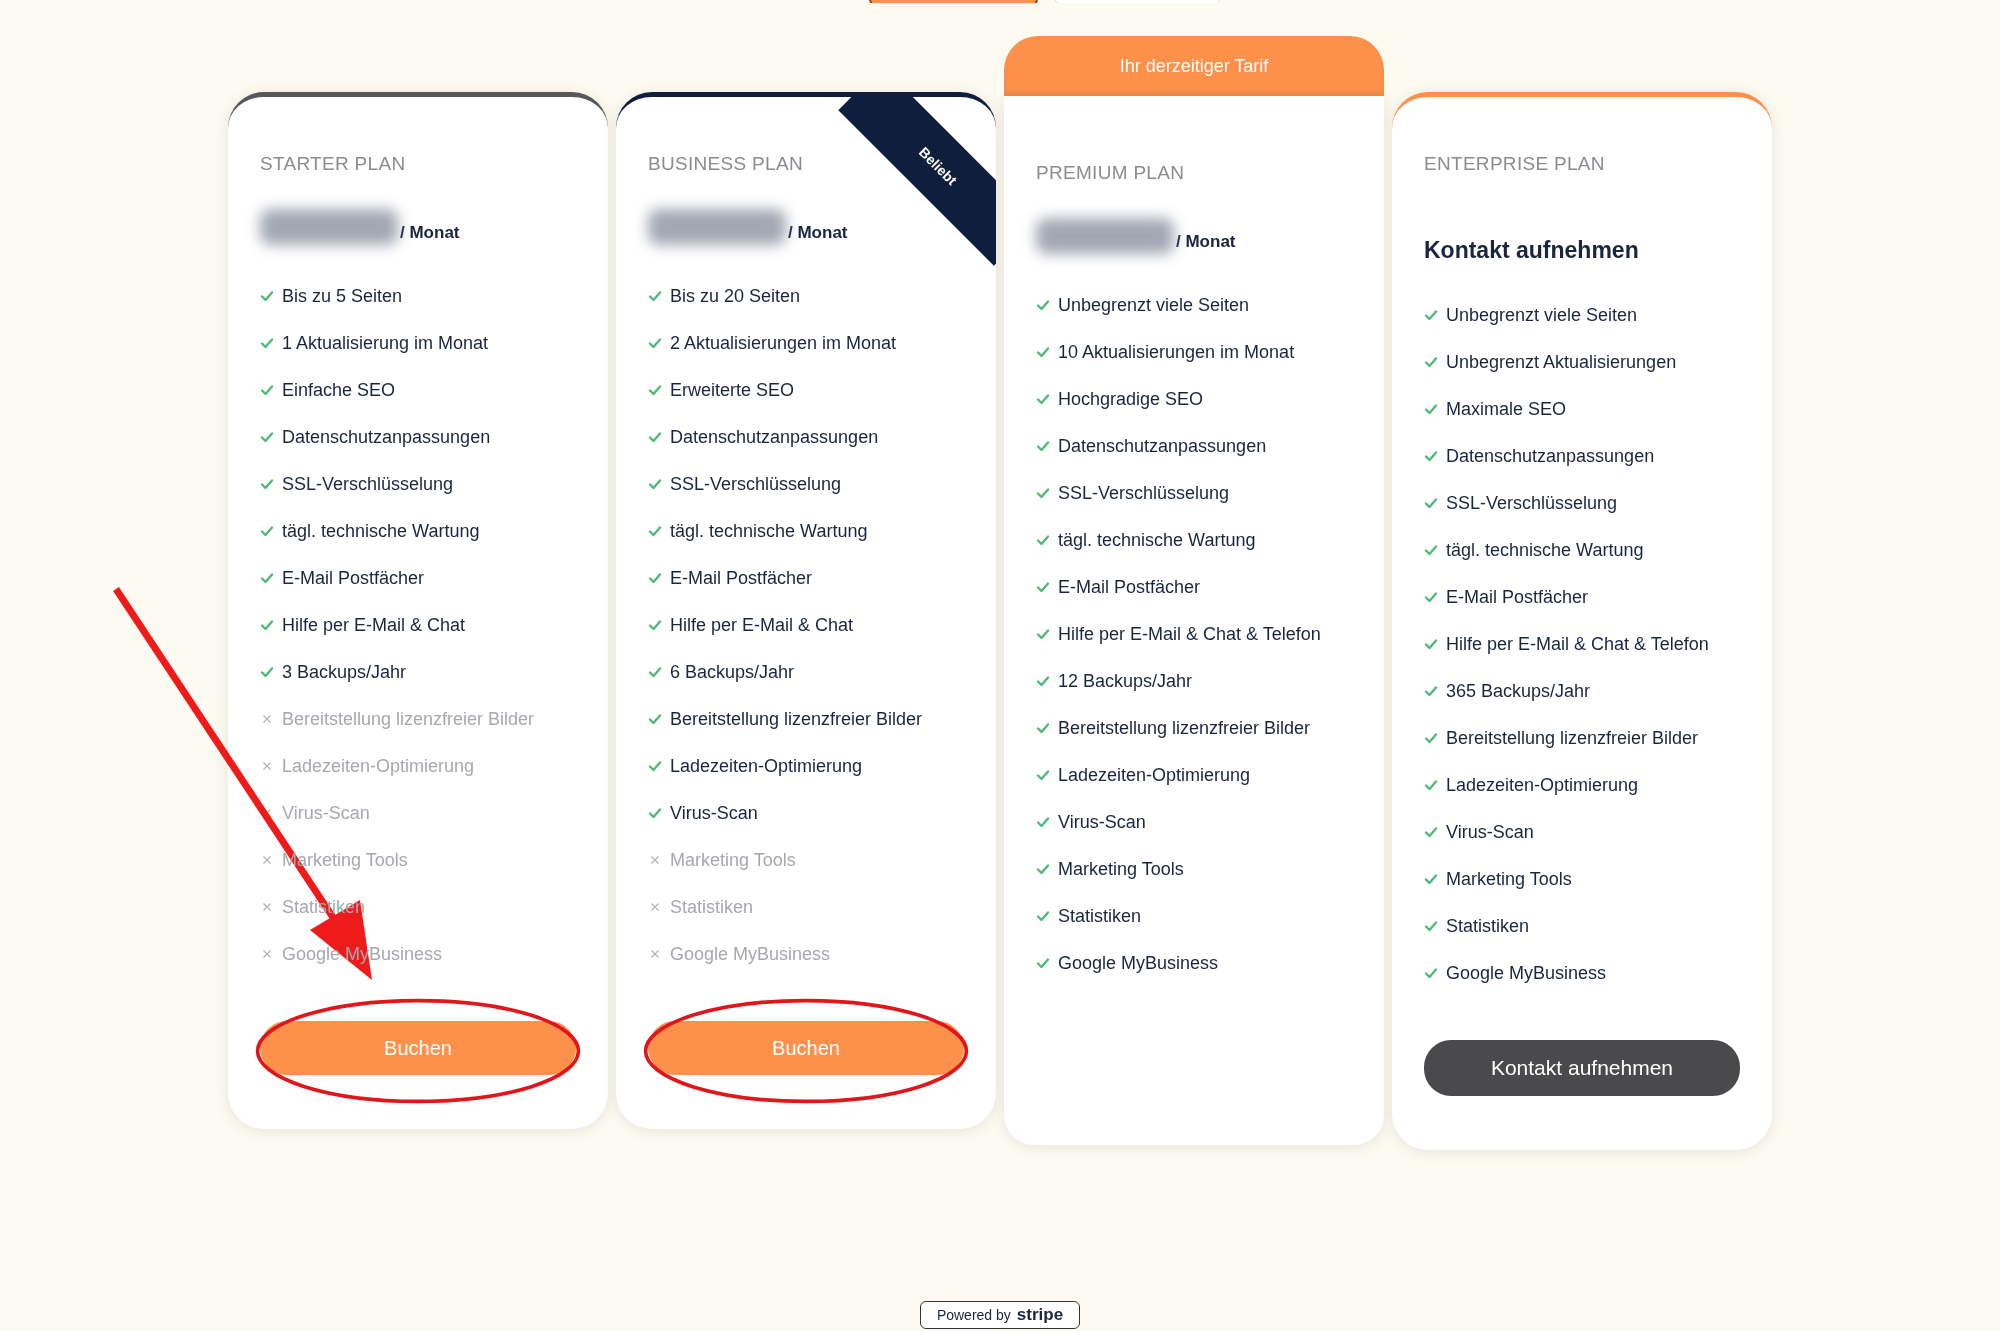  Describe the element at coordinates (333, 164) in the screenshot. I see `plan-name: STARTER PLAN` at that location.